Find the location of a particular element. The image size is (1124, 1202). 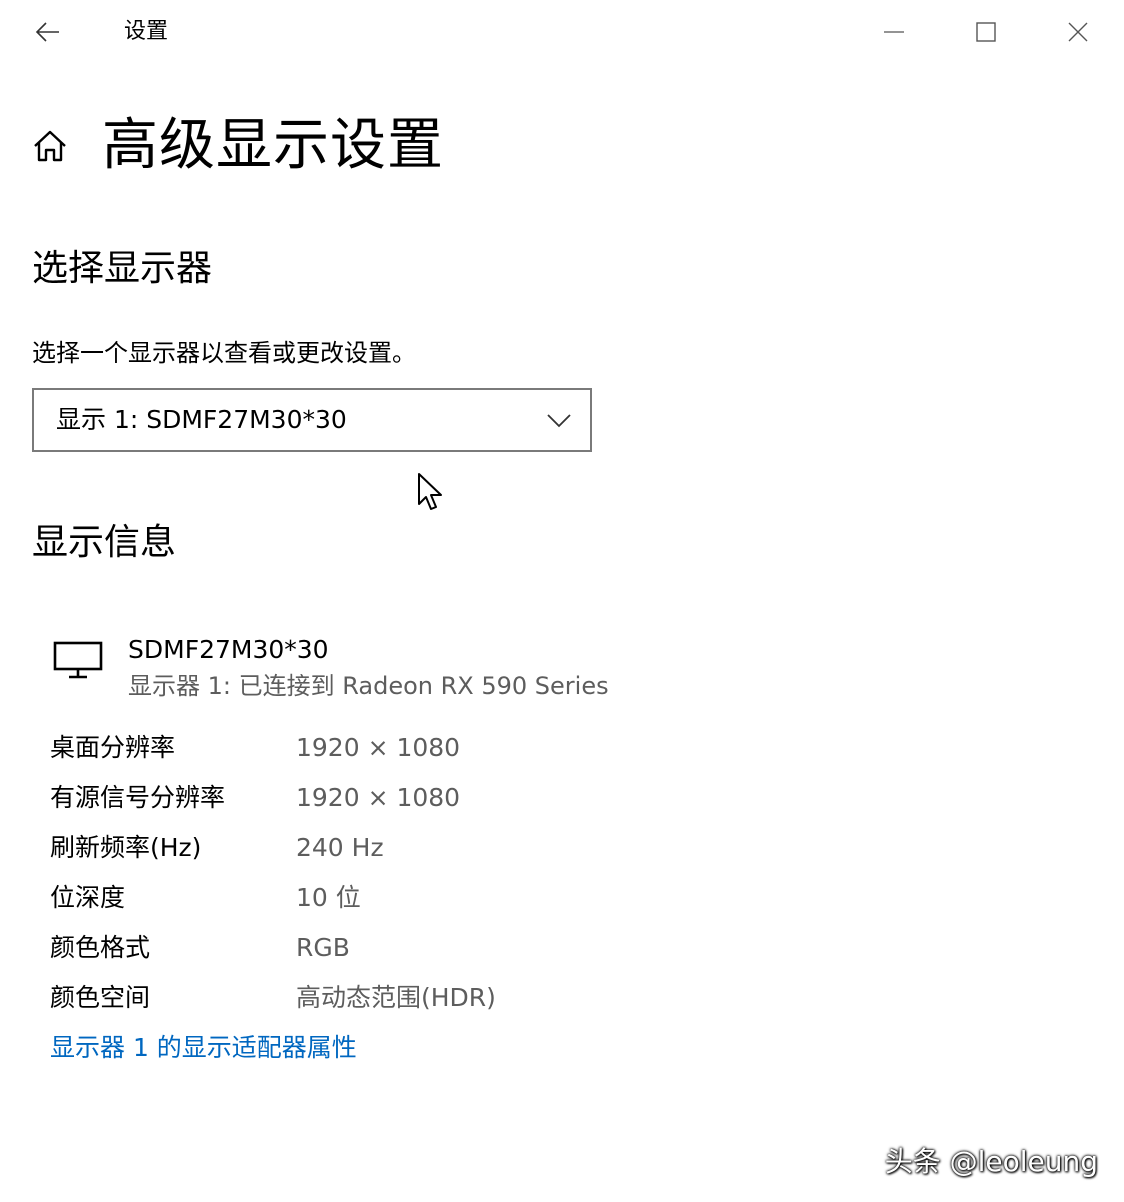

minimize-icon is located at coordinates (894, 32).